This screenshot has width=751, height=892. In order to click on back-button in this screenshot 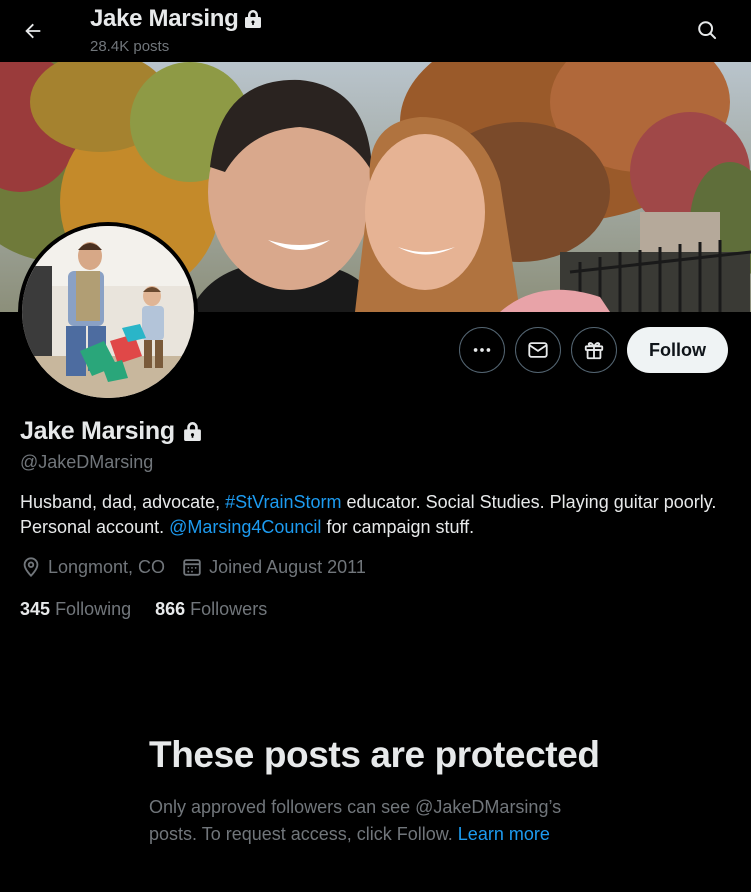, I will do `click(33, 31)`.